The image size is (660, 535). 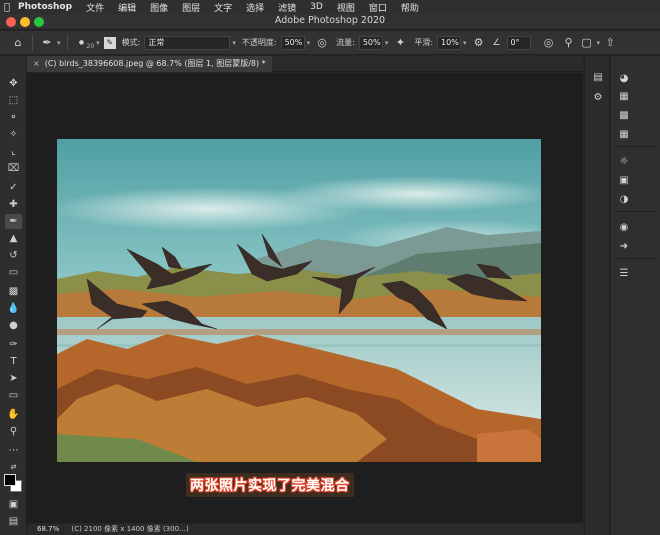 I want to click on properties-panel-icon: ☼, so click(x=624, y=161).